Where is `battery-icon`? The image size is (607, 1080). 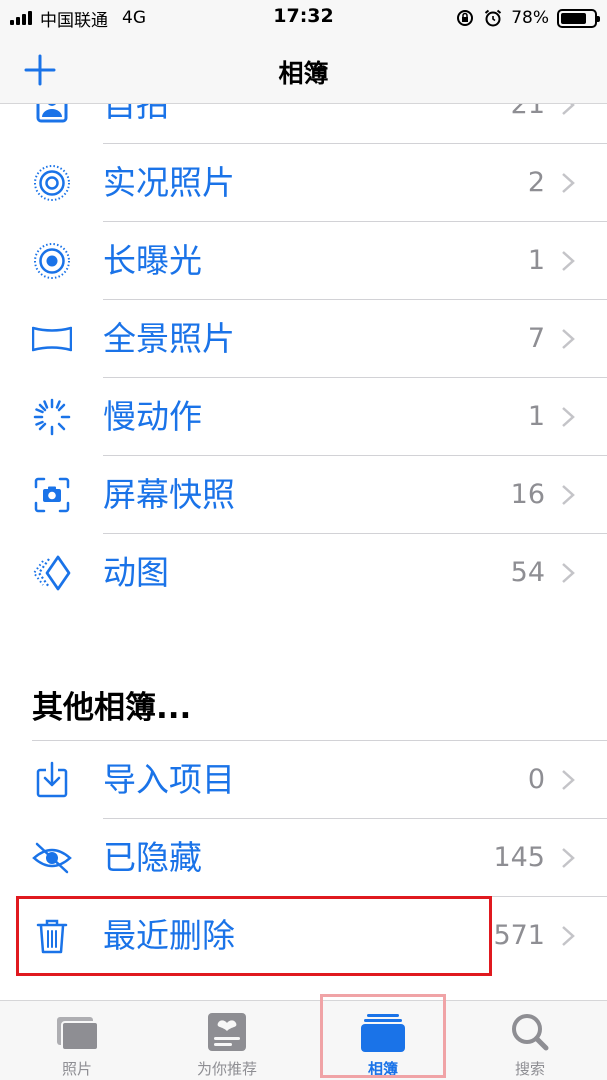 battery-icon is located at coordinates (578, 18).